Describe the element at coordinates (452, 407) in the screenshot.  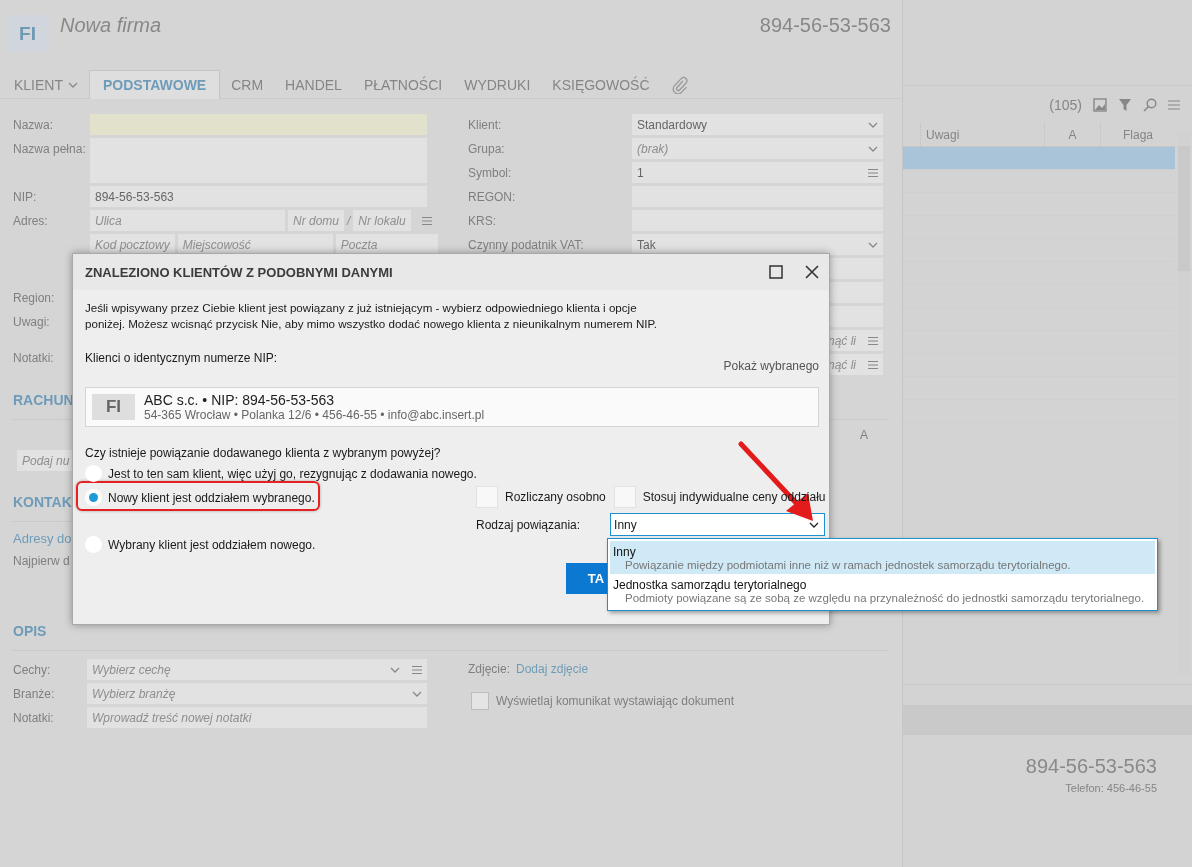
I see `client-card: FI ABC s.c. • NIP: 894-56-53-563 54-365 Wrocław • Polanka 12/6 • 456-46-55 • info@abc.insert.pl` at that location.